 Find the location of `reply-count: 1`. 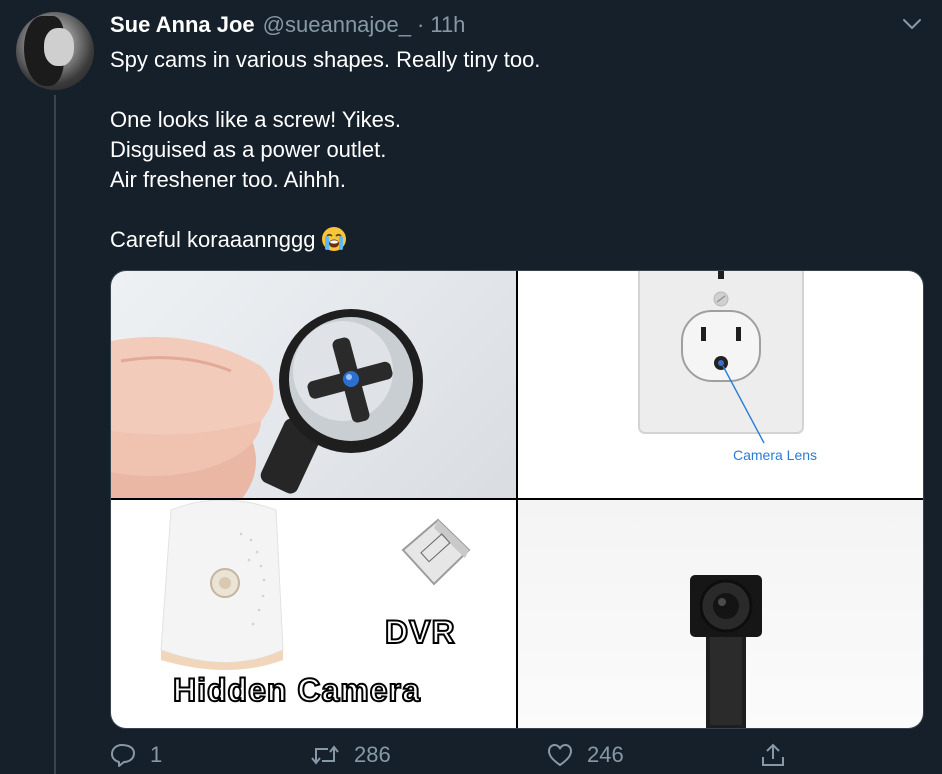

reply-count: 1 is located at coordinates (156, 754).